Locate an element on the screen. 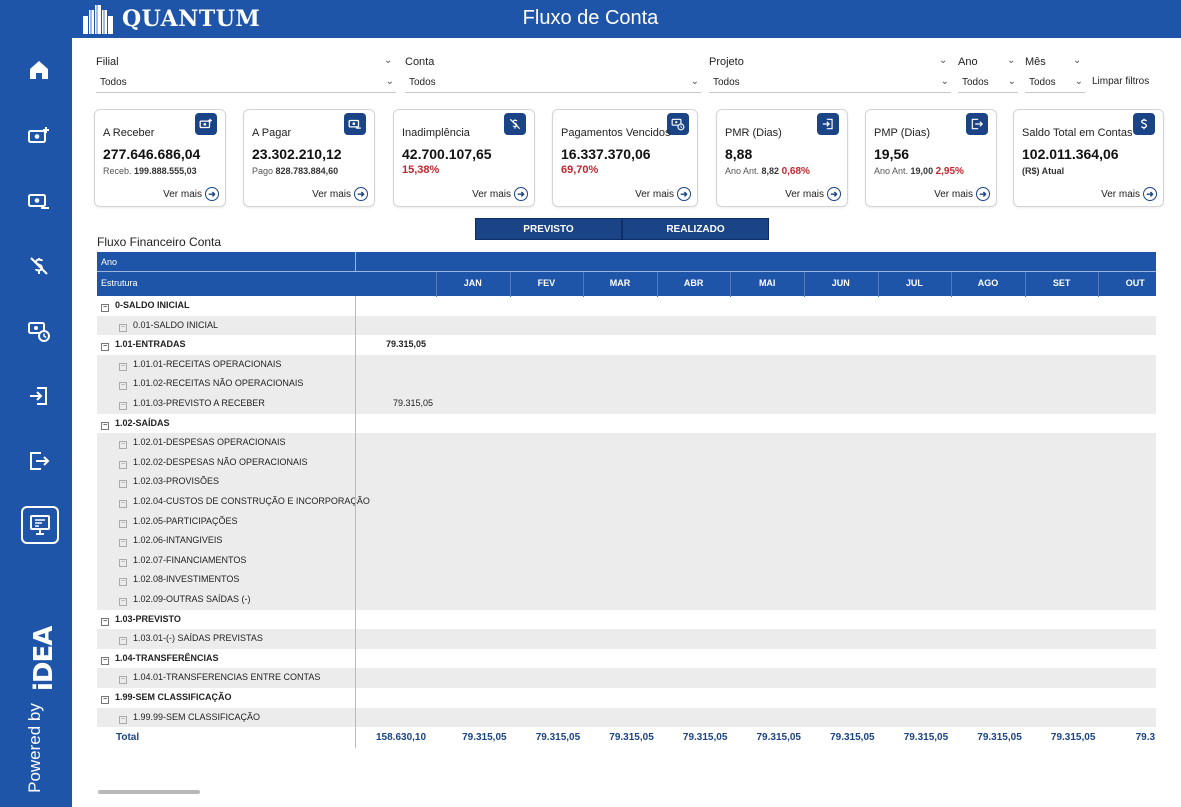 This screenshot has height=807, width=1181. header-ano-label: Ano is located at coordinates (109, 262).